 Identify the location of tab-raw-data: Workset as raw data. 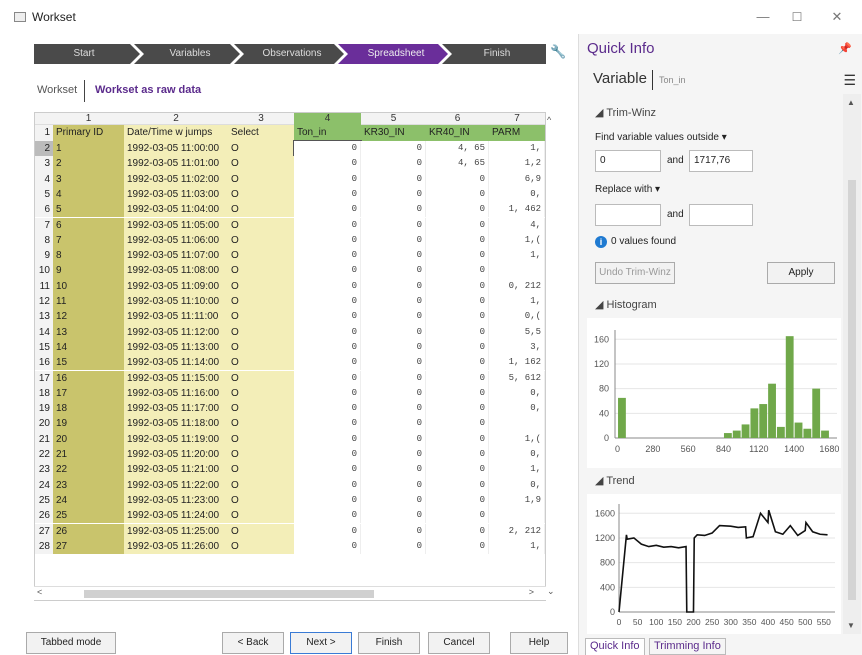
(148, 90).